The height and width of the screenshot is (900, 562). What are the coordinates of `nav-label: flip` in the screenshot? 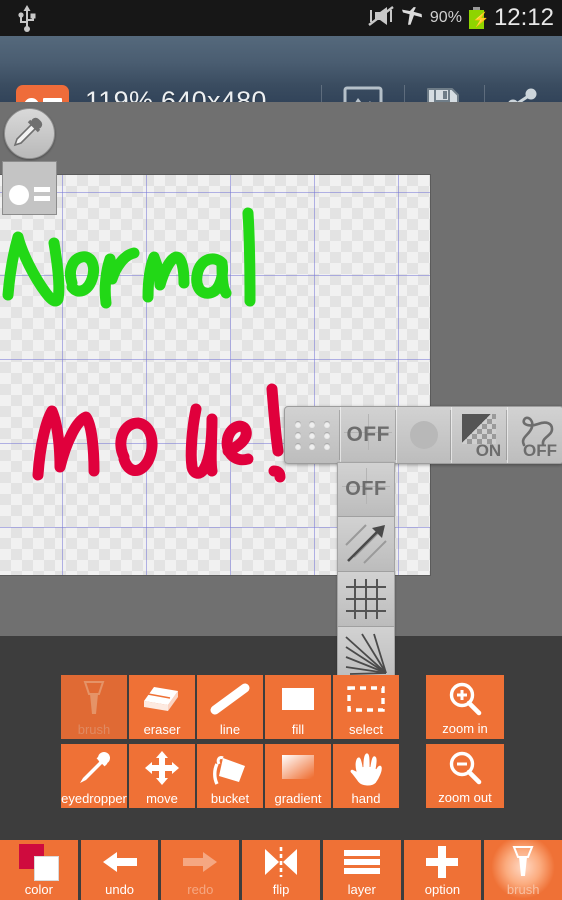 It's located at (281, 889).